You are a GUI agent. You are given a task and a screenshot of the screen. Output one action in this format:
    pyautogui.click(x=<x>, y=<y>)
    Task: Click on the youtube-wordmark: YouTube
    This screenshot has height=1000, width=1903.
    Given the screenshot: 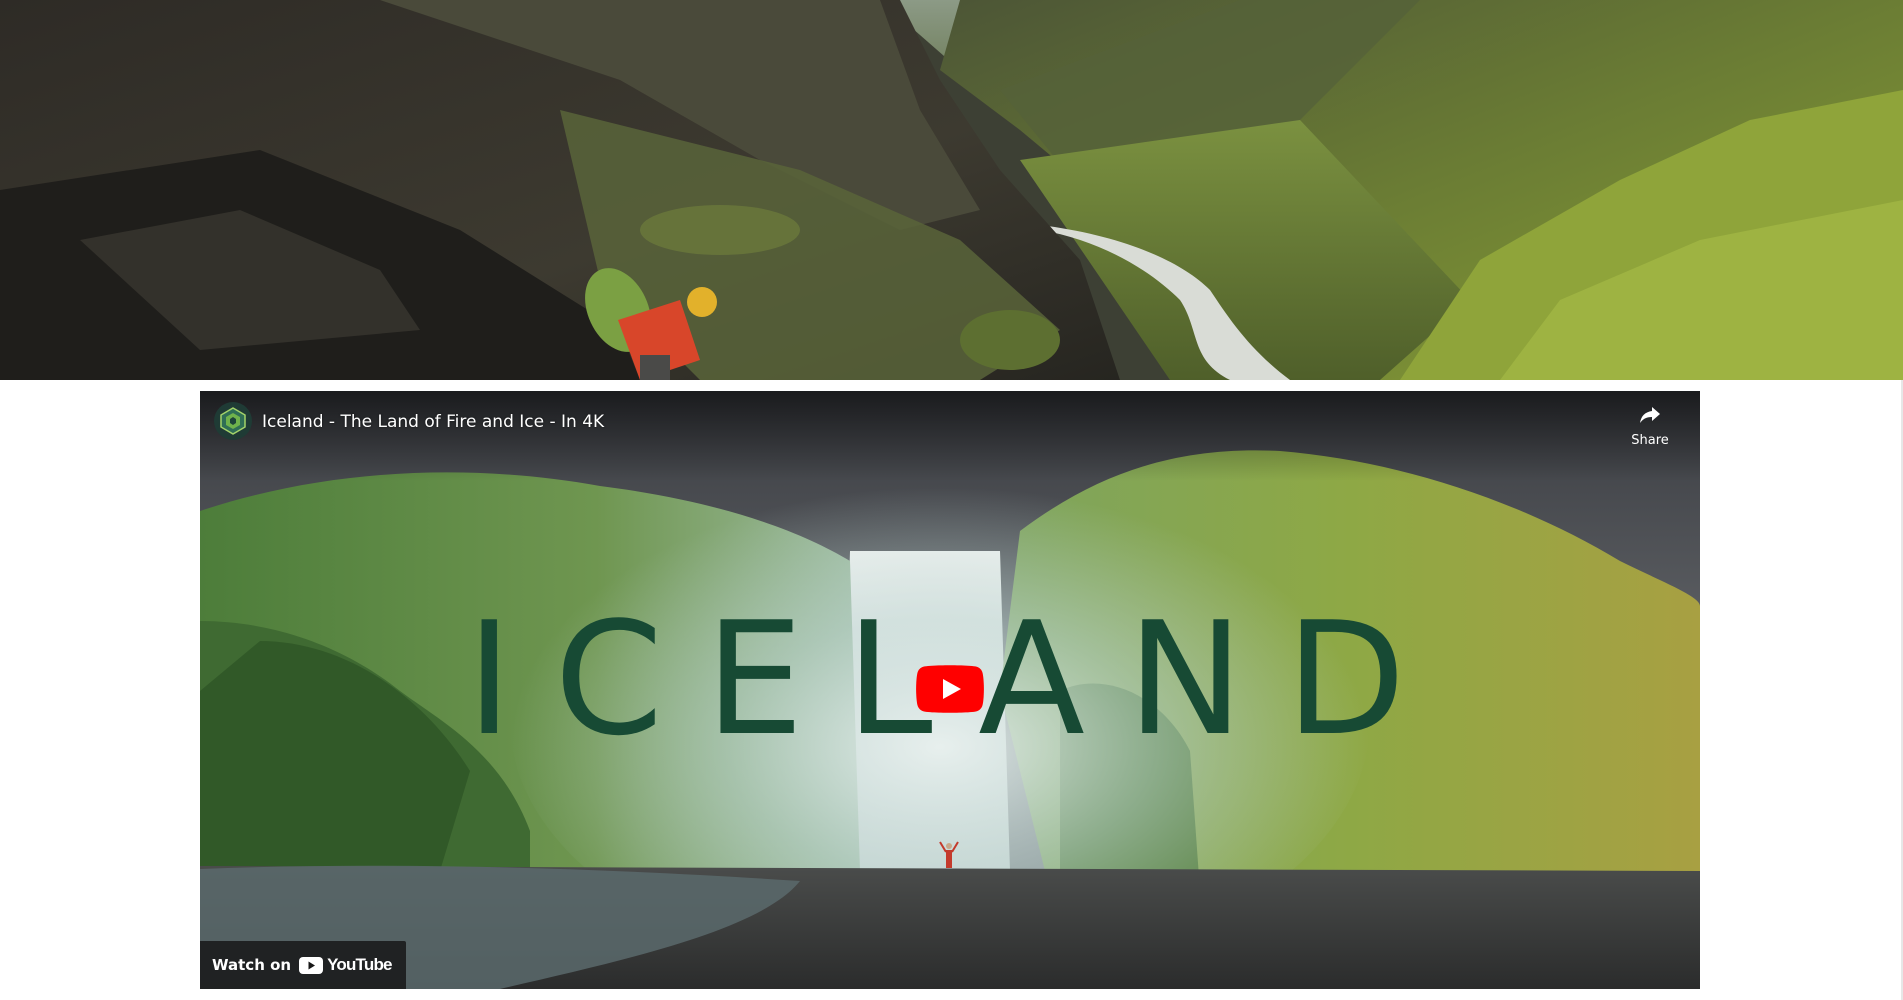 What is the action you would take?
    pyautogui.click(x=359, y=964)
    